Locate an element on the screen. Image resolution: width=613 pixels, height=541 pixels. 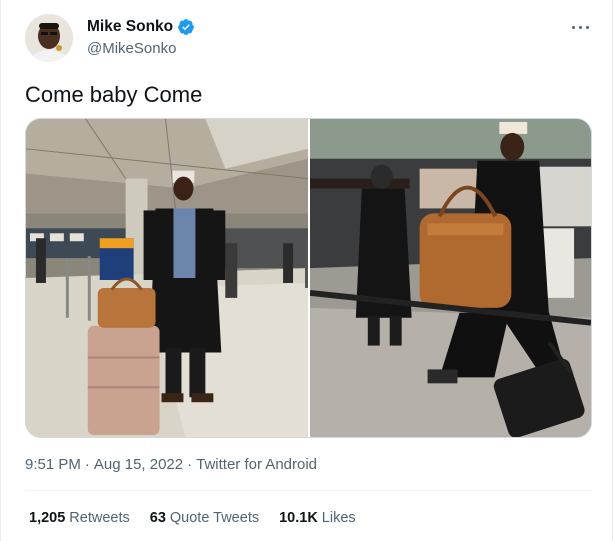
avatar is located at coordinates (49, 38).